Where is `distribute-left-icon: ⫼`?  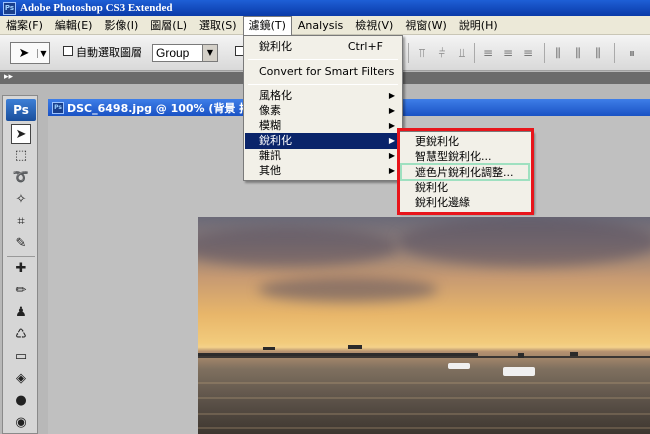 distribute-left-icon: ⫼ is located at coordinates (558, 53).